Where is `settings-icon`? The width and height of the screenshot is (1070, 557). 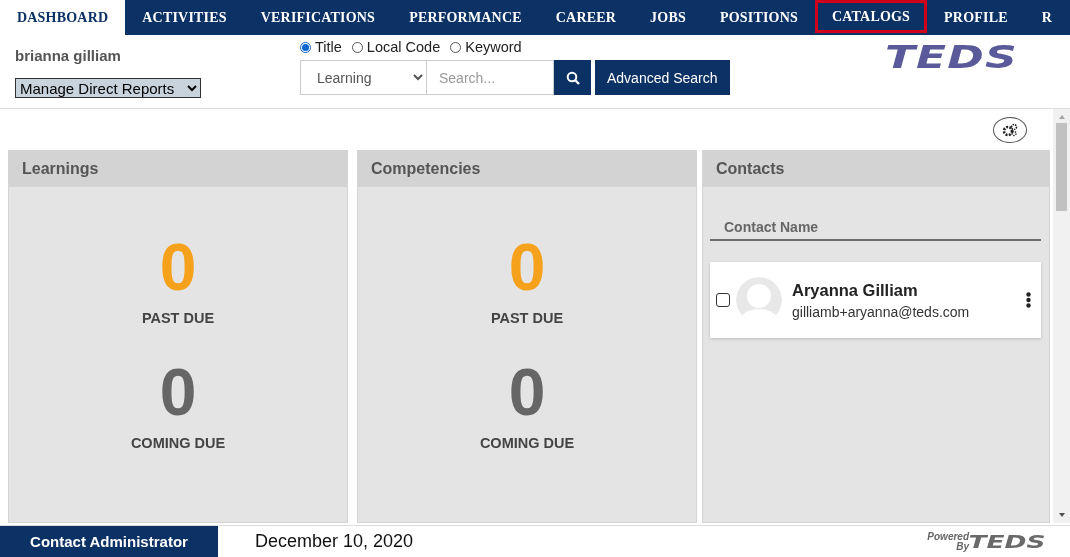
settings-icon is located at coordinates (1010, 129).